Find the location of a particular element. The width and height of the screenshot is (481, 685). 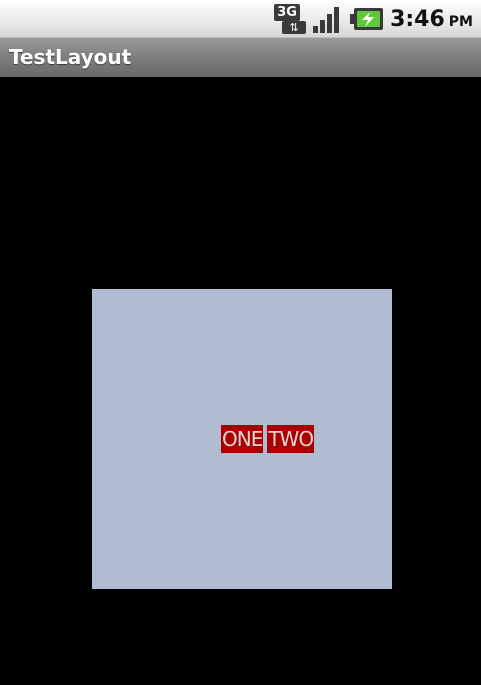

app-title-bar: TestLayout is located at coordinates (240, 57).